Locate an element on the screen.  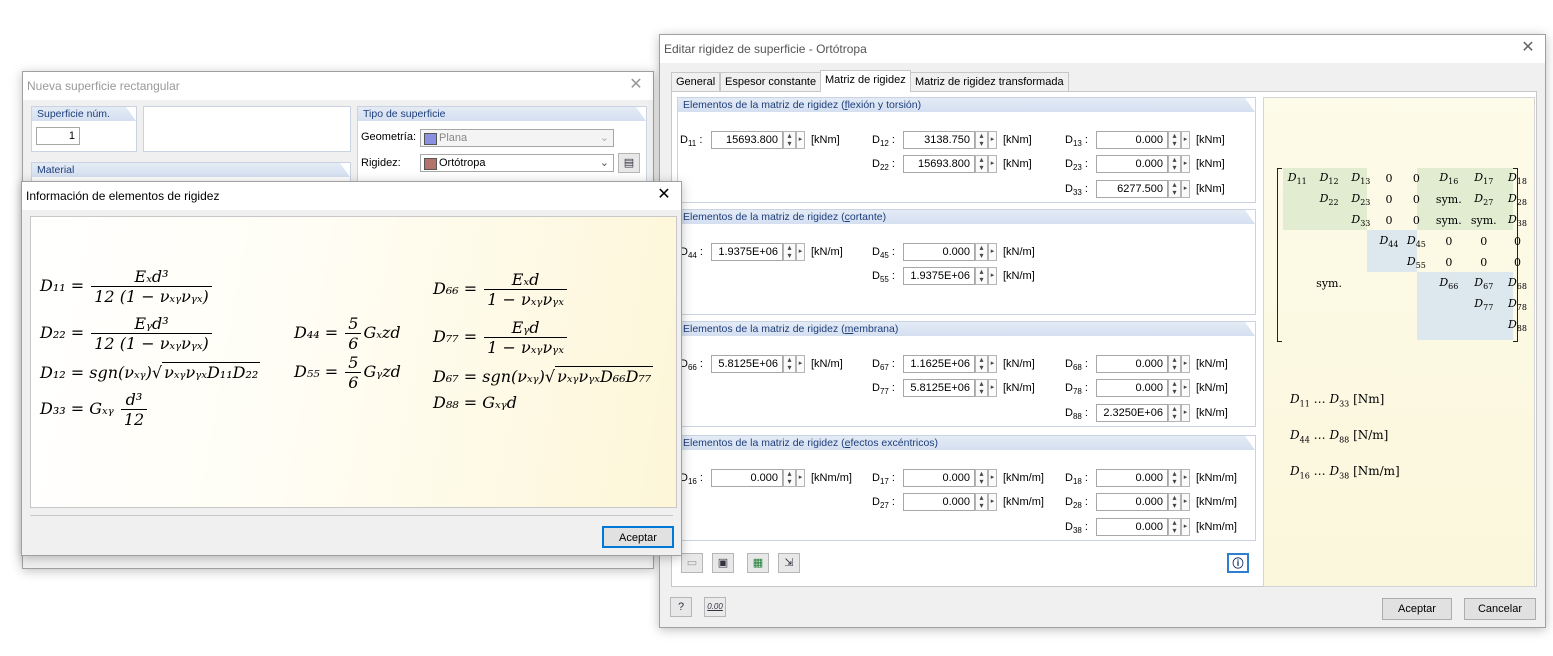
tab-general: General is located at coordinates (696, 82).